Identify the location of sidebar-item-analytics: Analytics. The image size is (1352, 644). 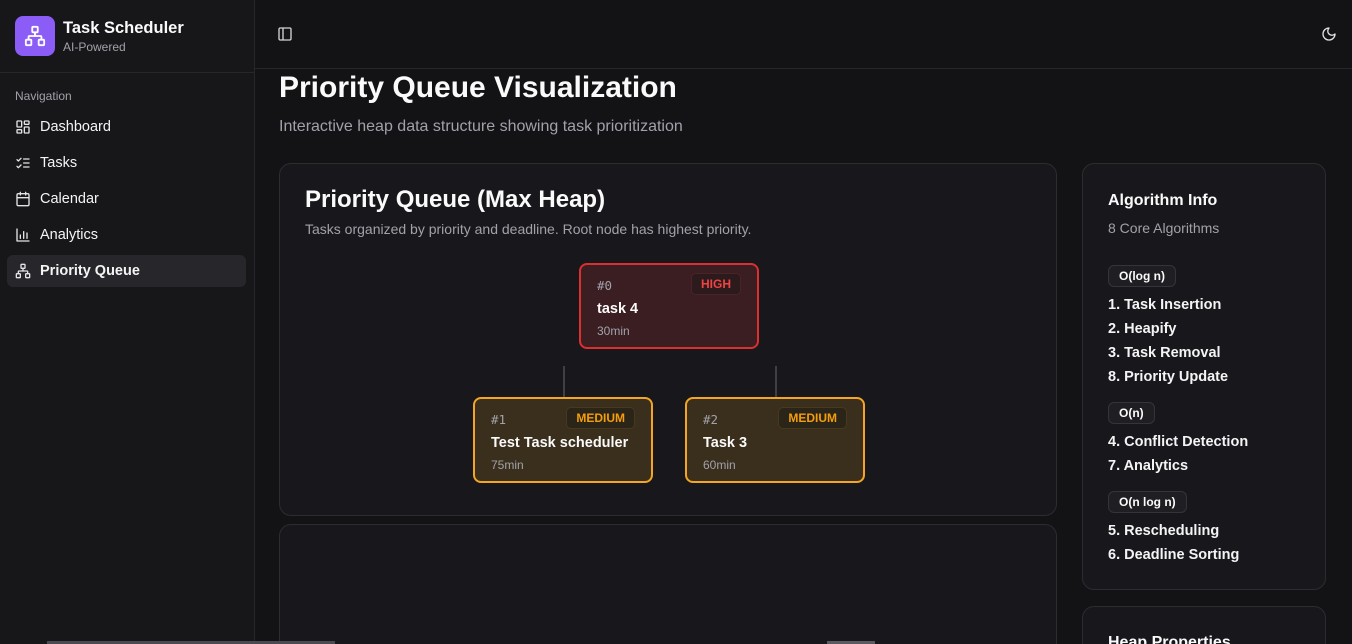
(126, 235).